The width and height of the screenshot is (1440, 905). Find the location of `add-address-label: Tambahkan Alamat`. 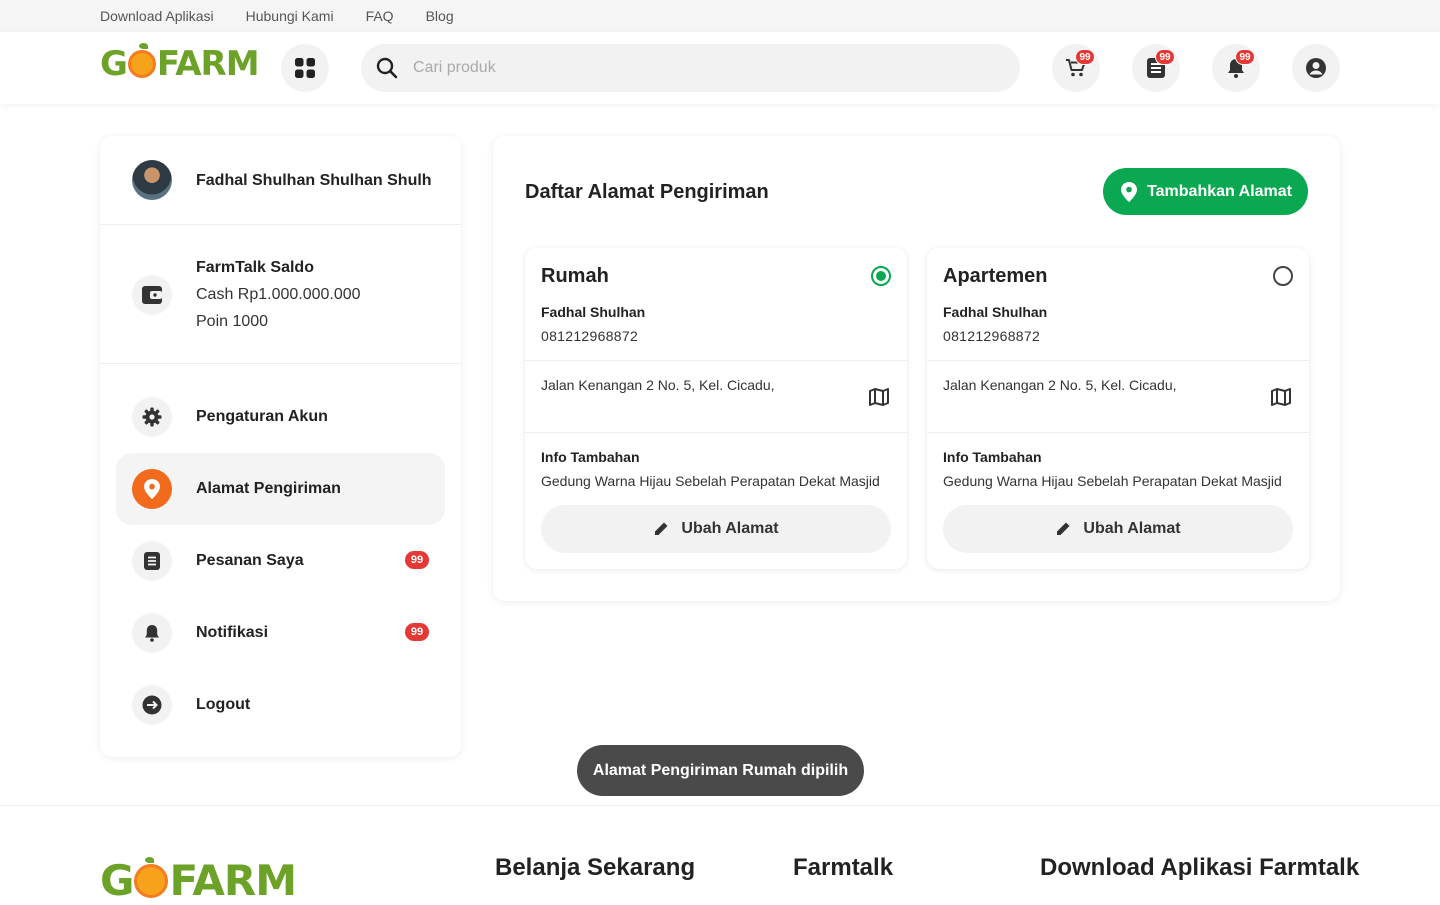

add-address-label: Tambahkan Alamat is located at coordinates (1219, 191).